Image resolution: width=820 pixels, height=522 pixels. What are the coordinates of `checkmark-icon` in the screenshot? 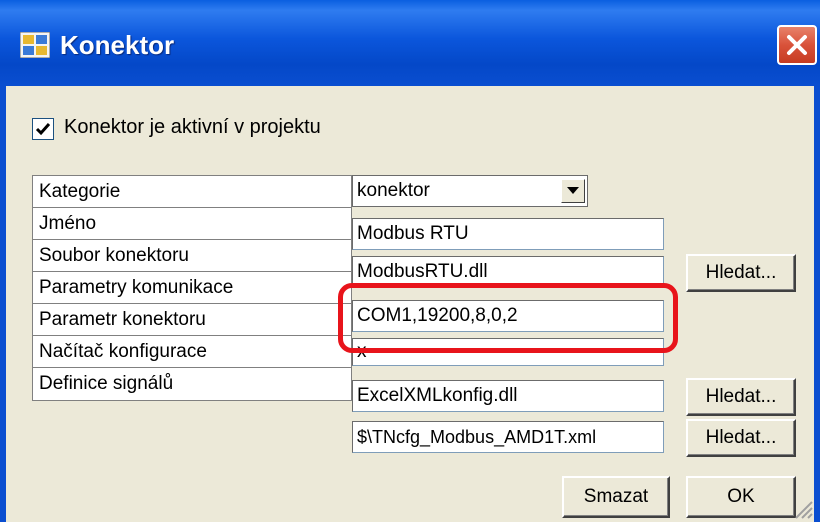 It's located at (43, 129).